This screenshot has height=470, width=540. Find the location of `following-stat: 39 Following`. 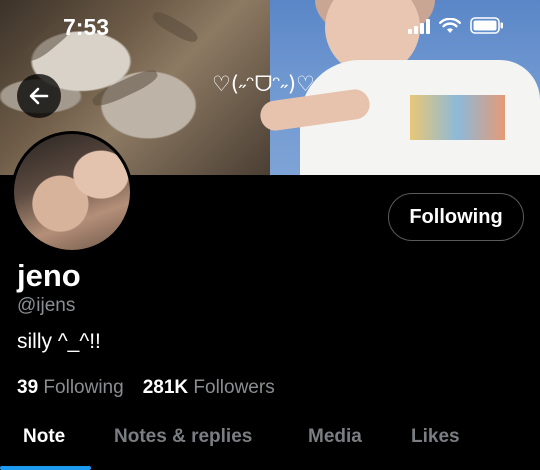

following-stat: 39 Following is located at coordinates (70, 388).